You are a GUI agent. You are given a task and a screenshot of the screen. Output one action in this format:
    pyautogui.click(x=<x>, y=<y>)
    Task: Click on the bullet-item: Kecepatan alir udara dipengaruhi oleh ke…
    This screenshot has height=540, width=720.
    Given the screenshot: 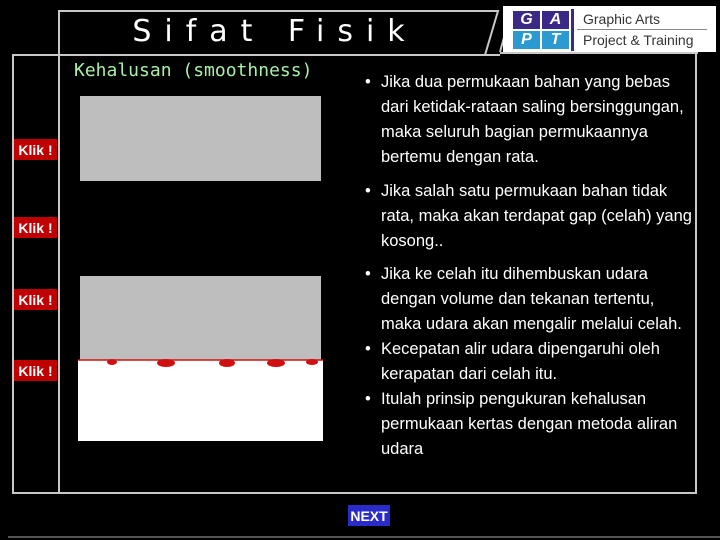 What is the action you would take?
    pyautogui.click(x=530, y=362)
    